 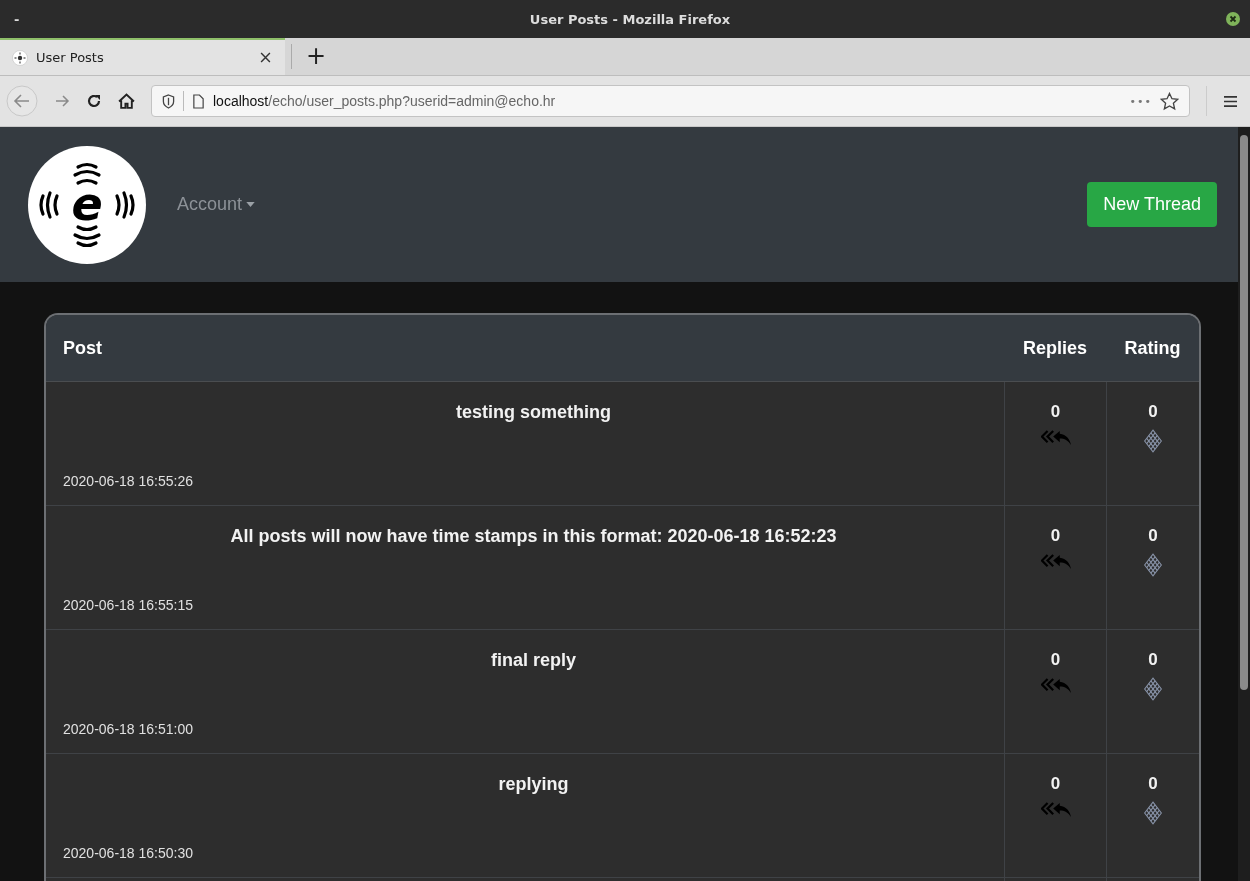 What do you see at coordinates (1140, 101) in the screenshot?
I see `page-actions-button: •••` at bounding box center [1140, 101].